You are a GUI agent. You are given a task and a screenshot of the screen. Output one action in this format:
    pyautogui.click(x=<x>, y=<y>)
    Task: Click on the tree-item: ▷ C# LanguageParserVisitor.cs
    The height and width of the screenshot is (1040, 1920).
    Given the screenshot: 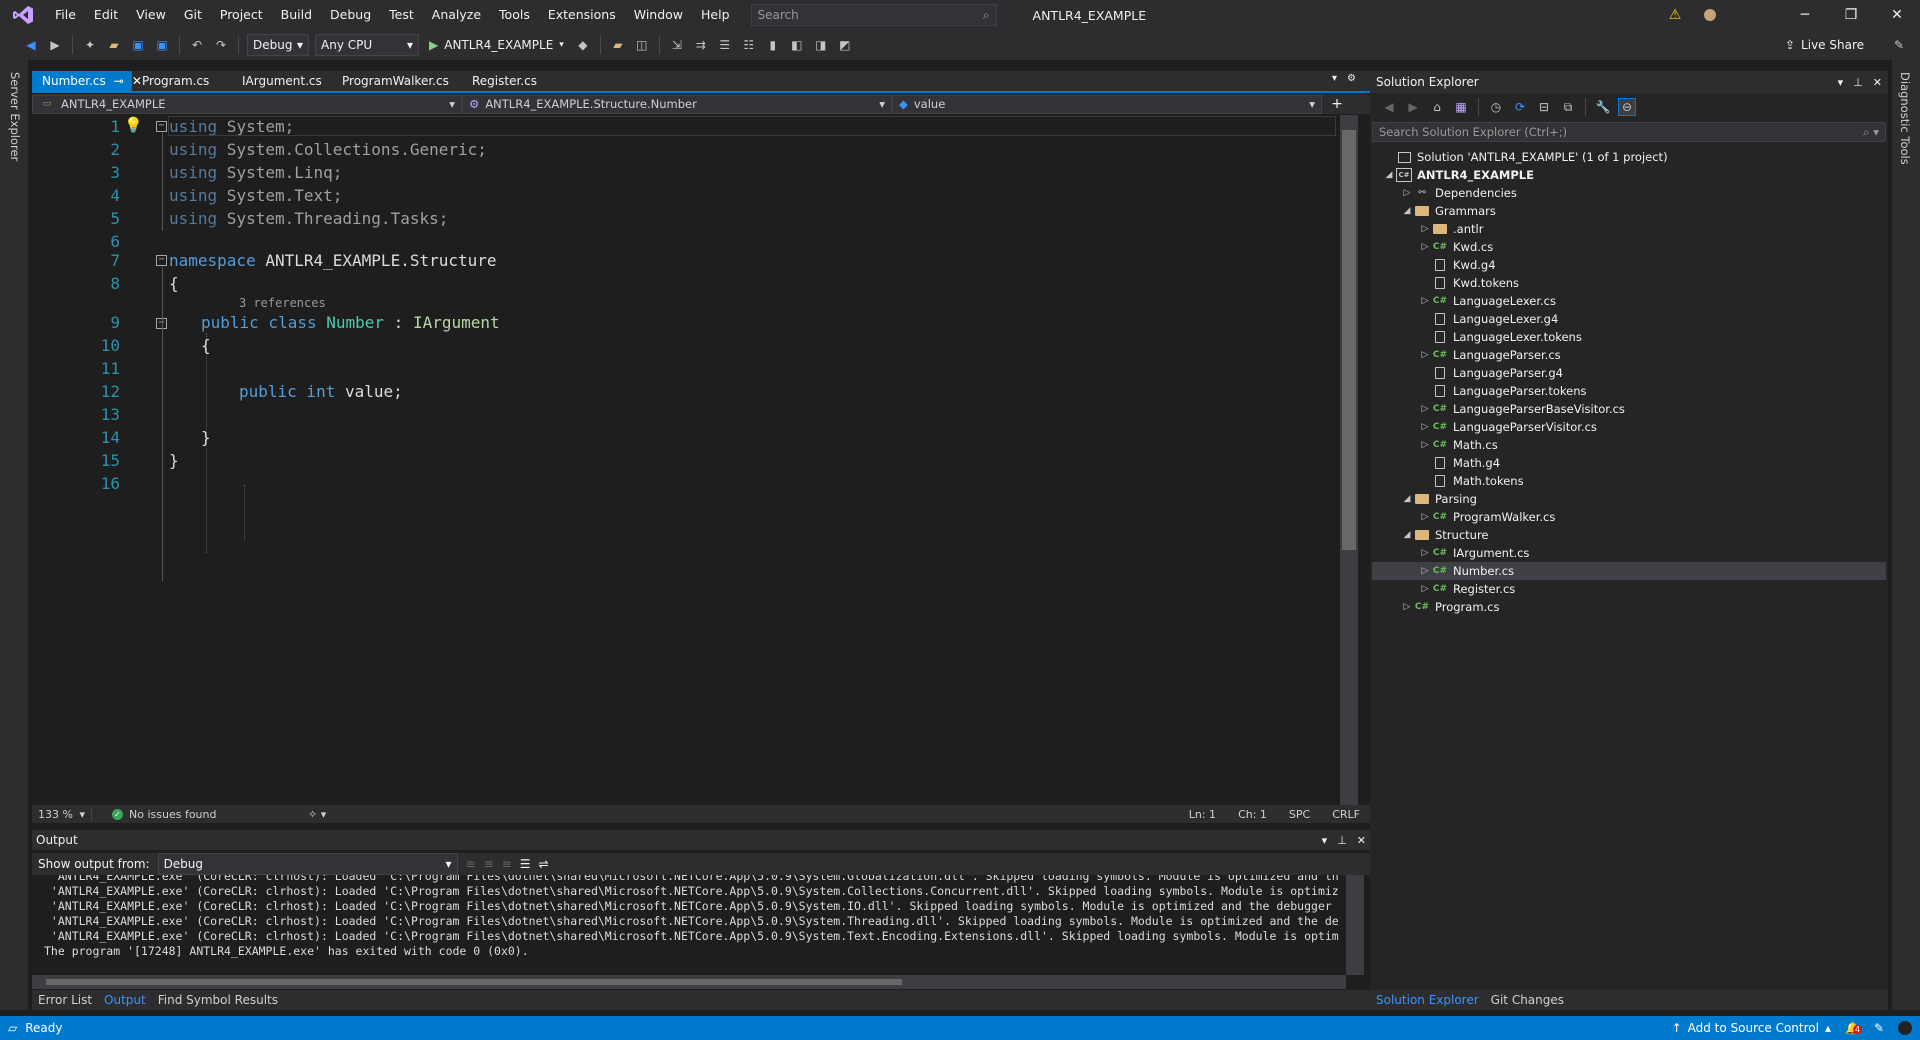 What is the action you would take?
    pyautogui.click(x=1629, y=427)
    